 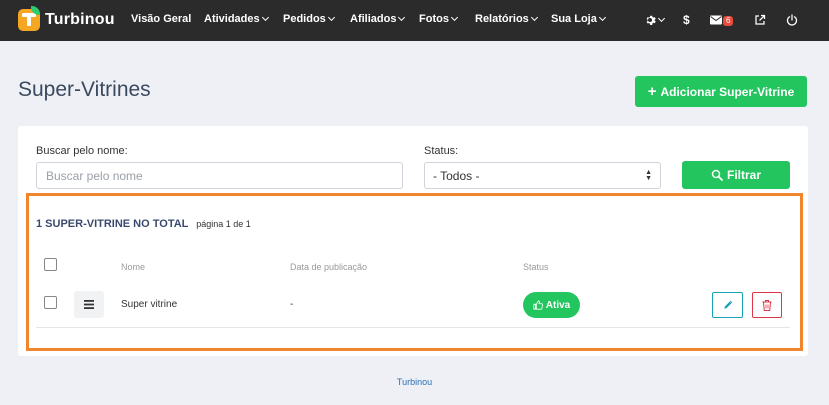 I want to click on pagination-info: página 1 de 1, so click(x=223, y=224).